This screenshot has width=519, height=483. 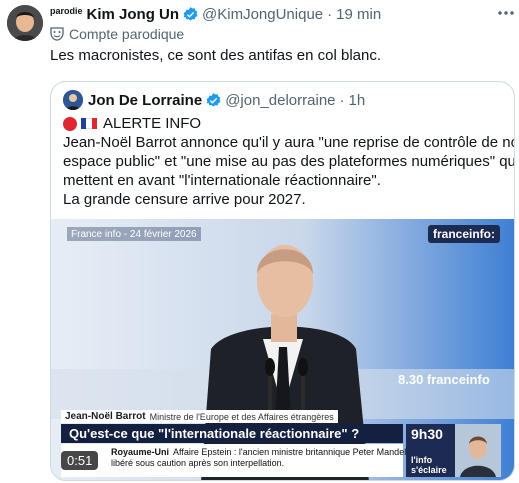 I want to click on quoted-author-avatar, so click(x=73, y=100).